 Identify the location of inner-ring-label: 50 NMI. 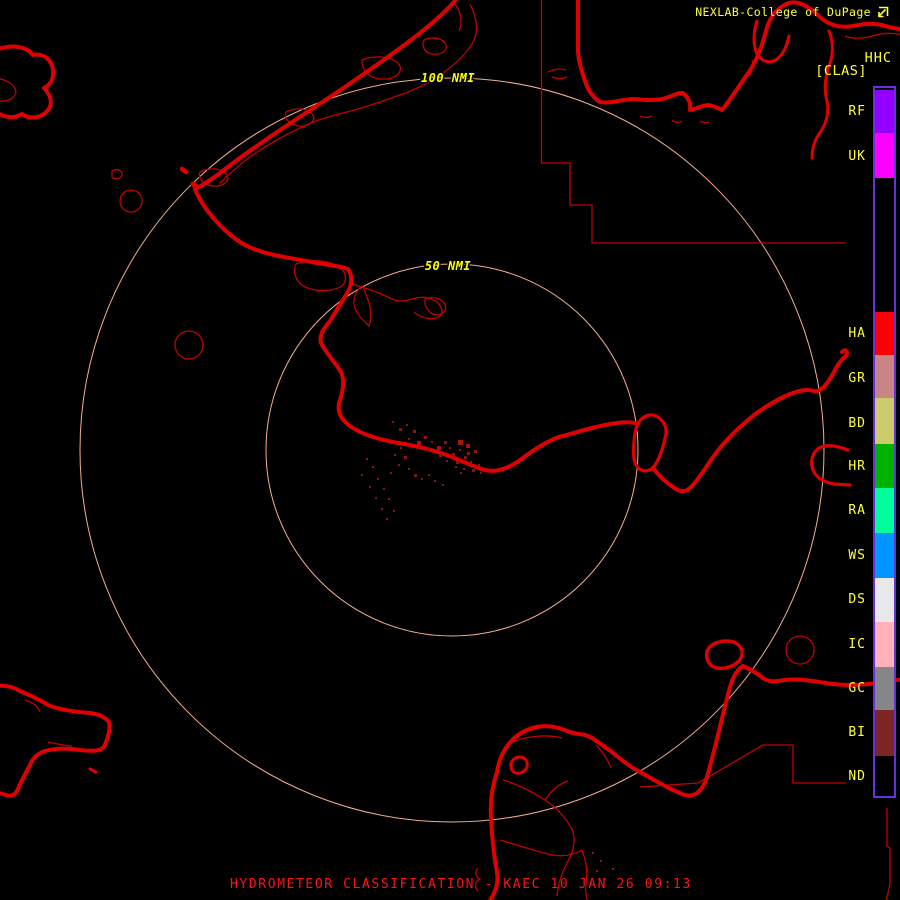
(448, 266).